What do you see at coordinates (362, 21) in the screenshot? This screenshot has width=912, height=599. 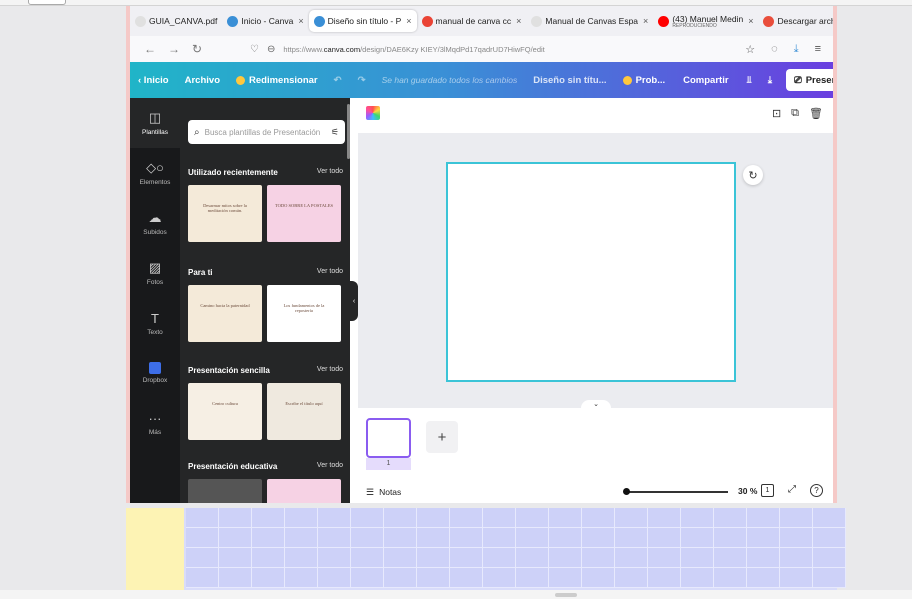 I see `browser-tab: Diseño sin título - P ×` at bounding box center [362, 21].